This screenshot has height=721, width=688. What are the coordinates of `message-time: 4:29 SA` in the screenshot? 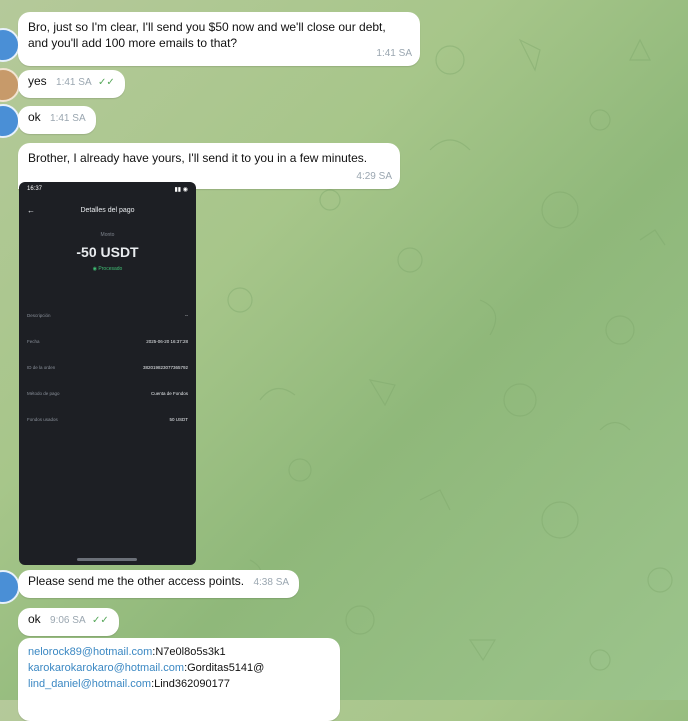 It's located at (374, 176).